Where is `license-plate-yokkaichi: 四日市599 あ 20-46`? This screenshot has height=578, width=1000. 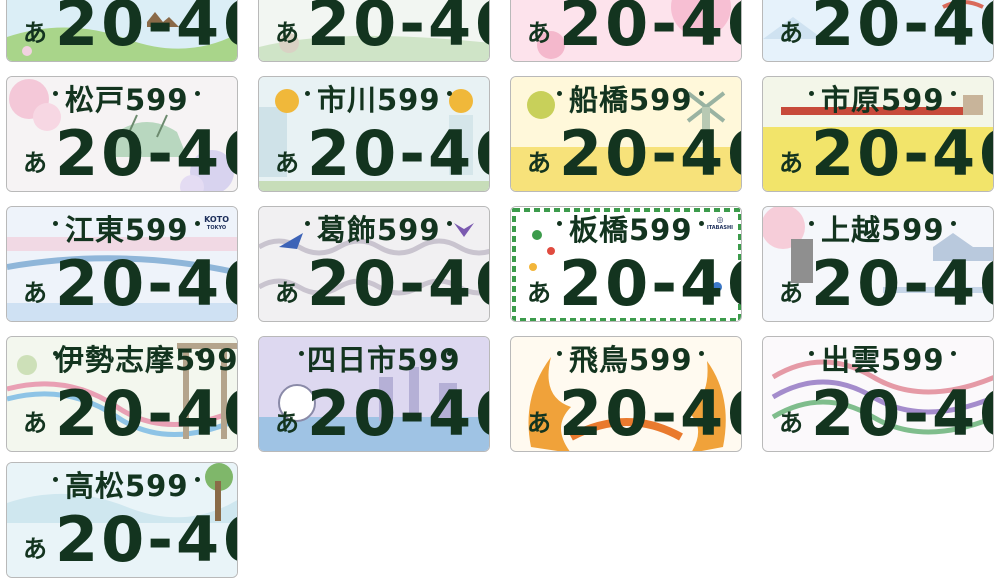
license-plate-yokkaichi: 四日市599 あ 20-46 is located at coordinates (374, 394).